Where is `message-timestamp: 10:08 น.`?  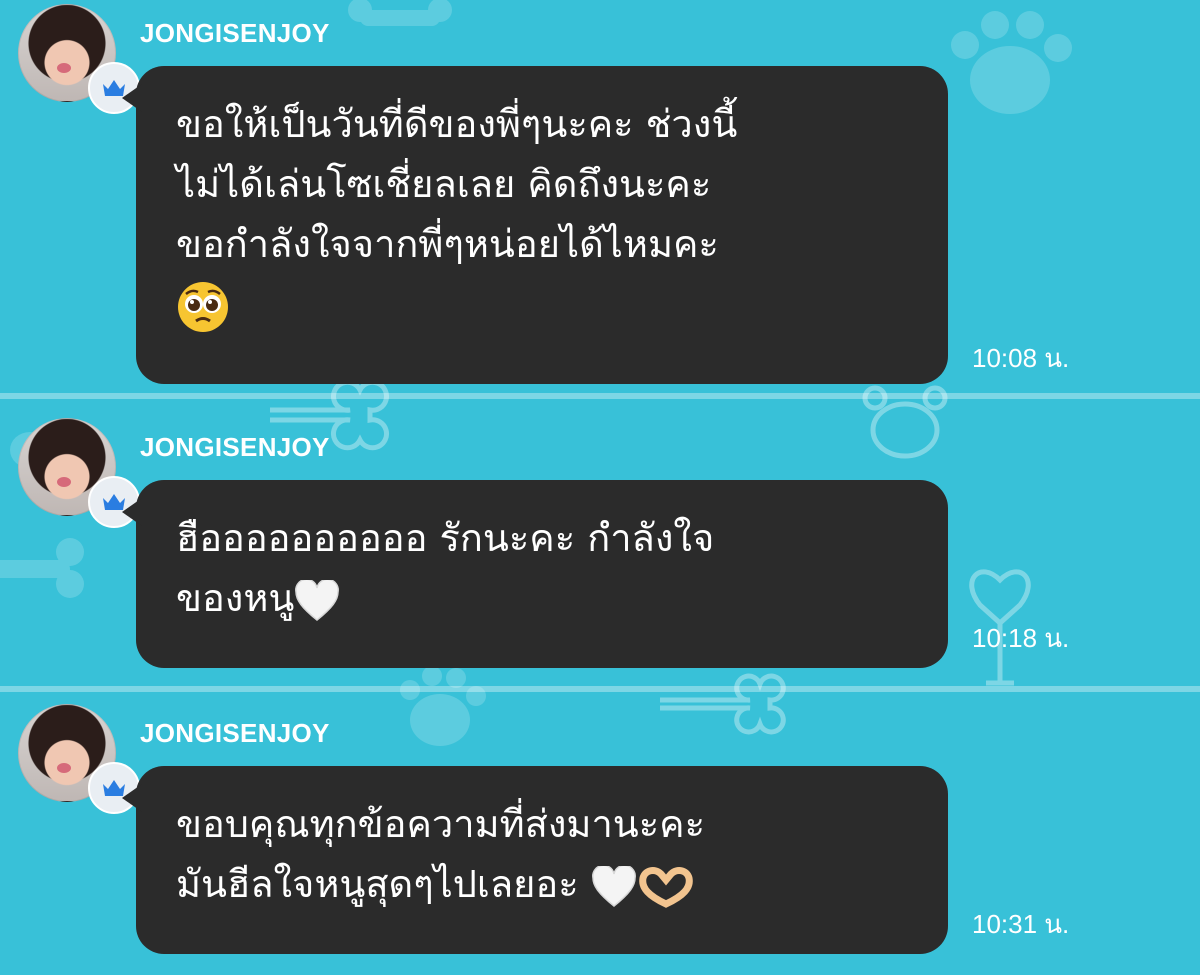 message-timestamp: 10:08 น. is located at coordinates (1021, 358).